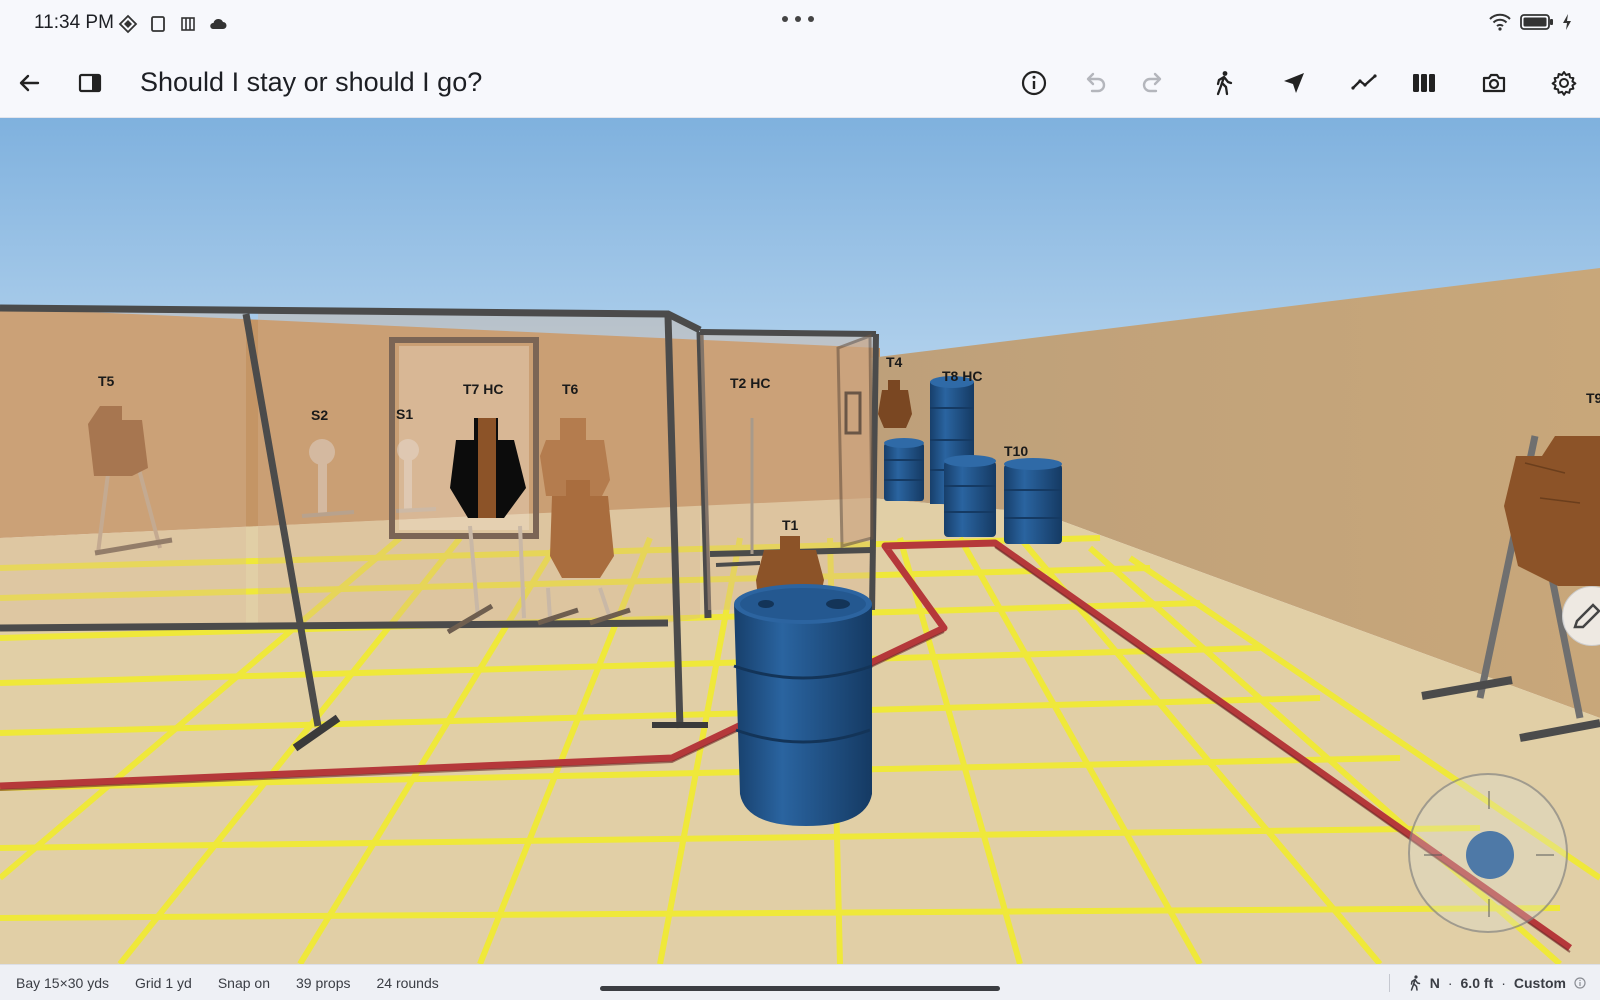 Image resolution: width=1600 pixels, height=1000 pixels. What do you see at coordinates (311, 82) in the screenshot?
I see `stage-title: Should I stay or should I go?` at bounding box center [311, 82].